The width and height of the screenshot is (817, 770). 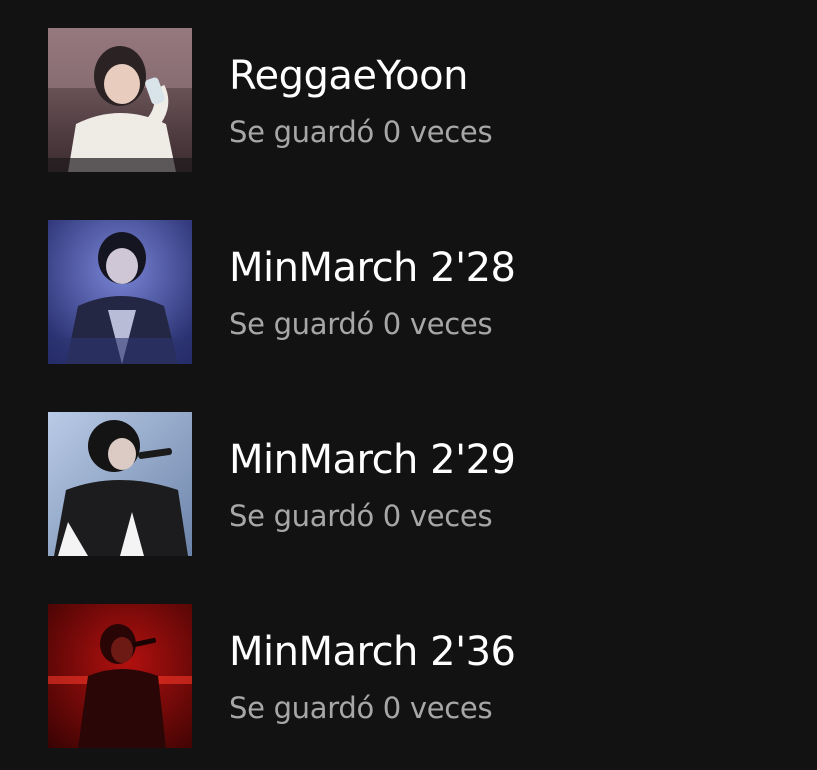 I want to click on playlist-title: ReggaeYoon, so click(x=348, y=76).